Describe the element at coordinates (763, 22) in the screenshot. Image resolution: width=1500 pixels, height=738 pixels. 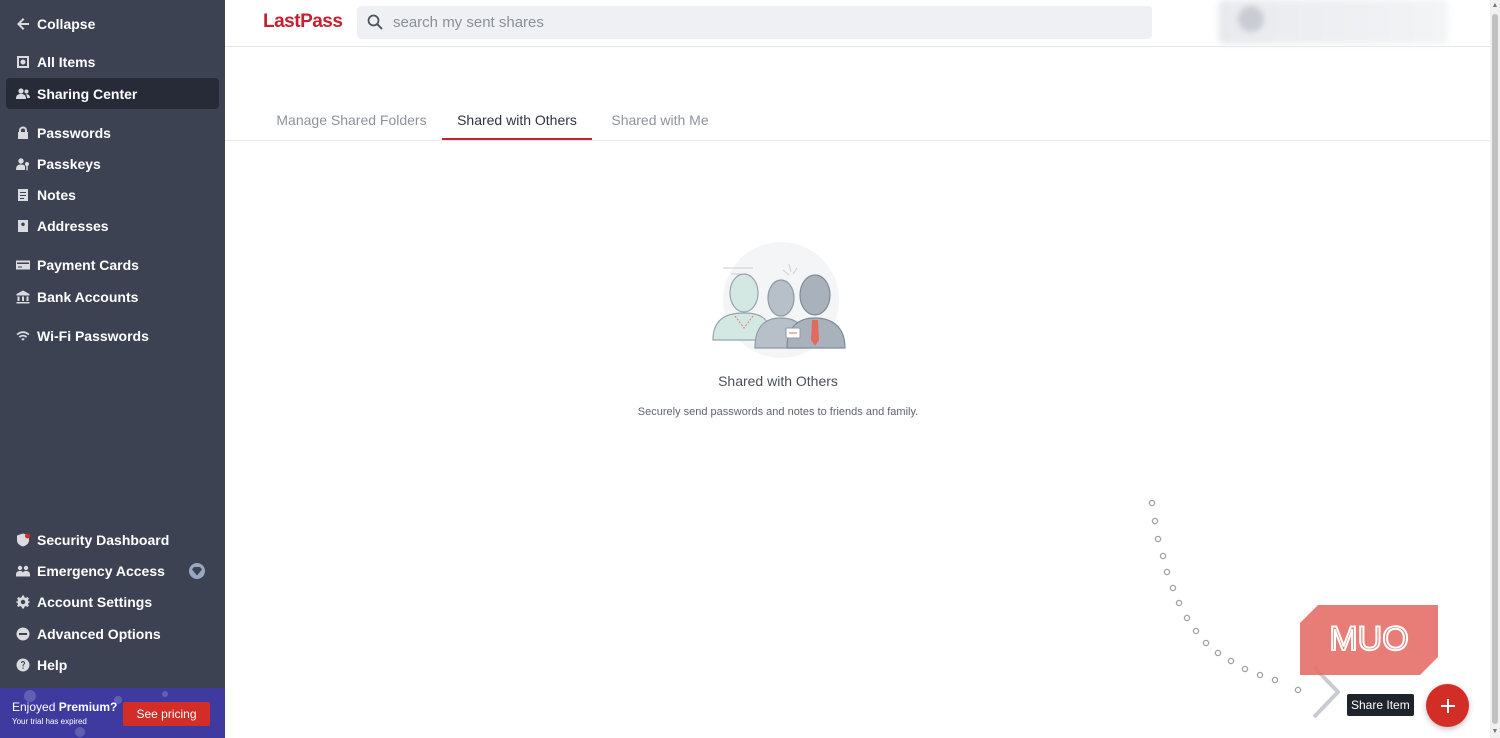
I see `search-input` at that location.